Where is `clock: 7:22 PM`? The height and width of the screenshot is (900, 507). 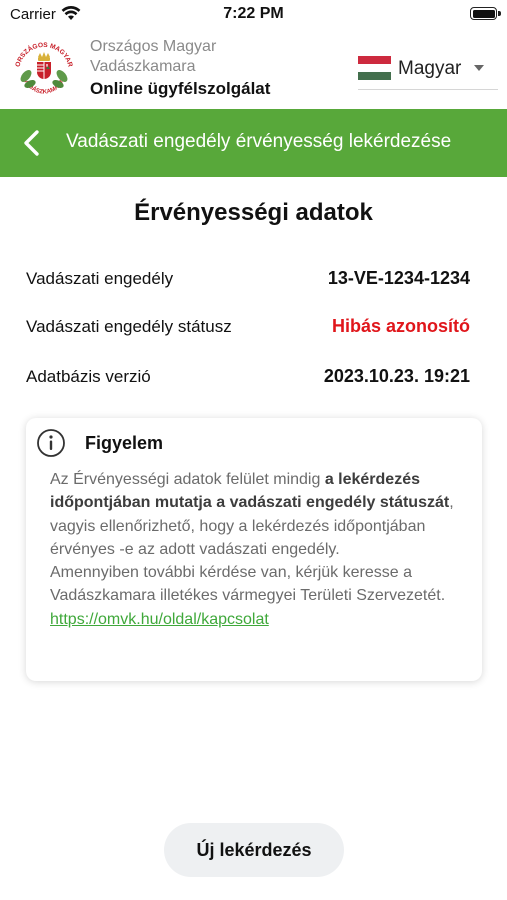
clock: 7:22 PM is located at coordinates (253, 13).